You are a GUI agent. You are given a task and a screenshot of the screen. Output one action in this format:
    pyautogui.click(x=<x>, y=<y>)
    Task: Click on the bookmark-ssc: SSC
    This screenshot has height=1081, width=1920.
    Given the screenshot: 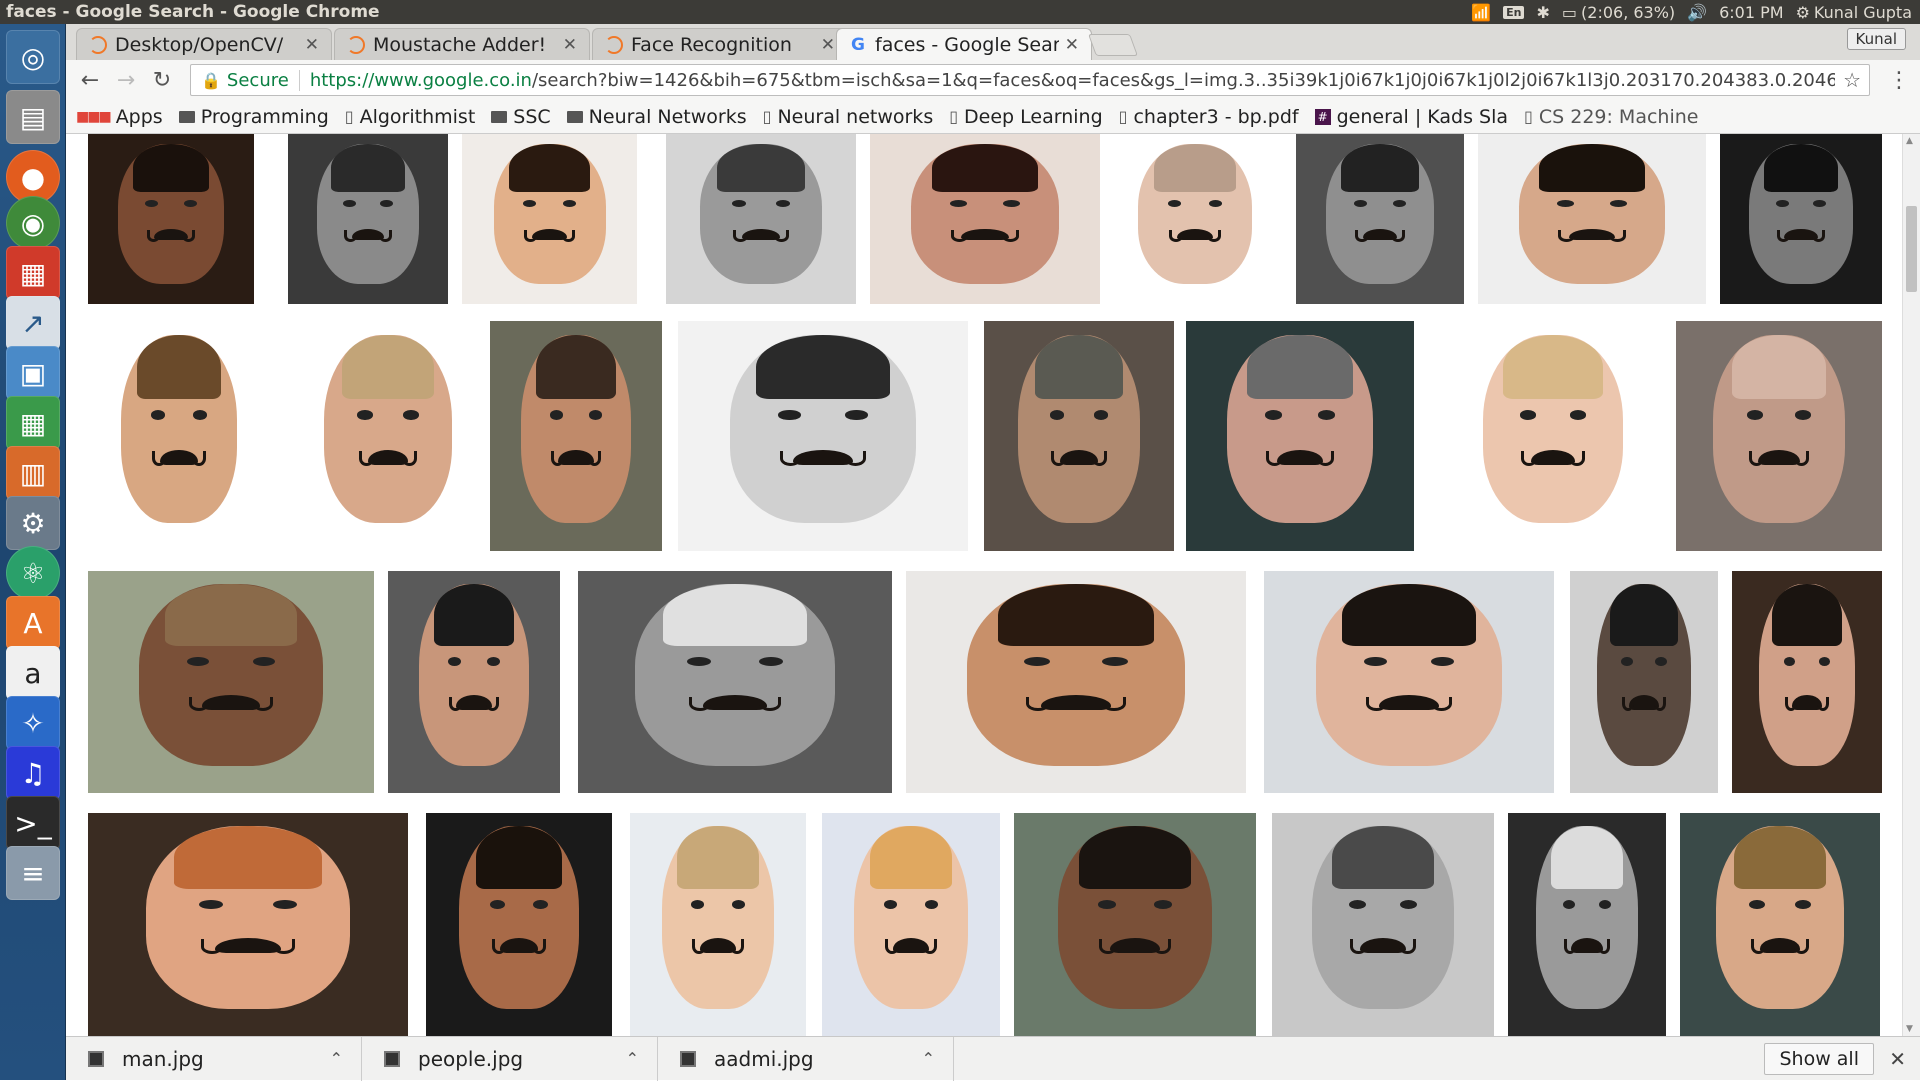 What is the action you would take?
    pyautogui.click(x=521, y=117)
    